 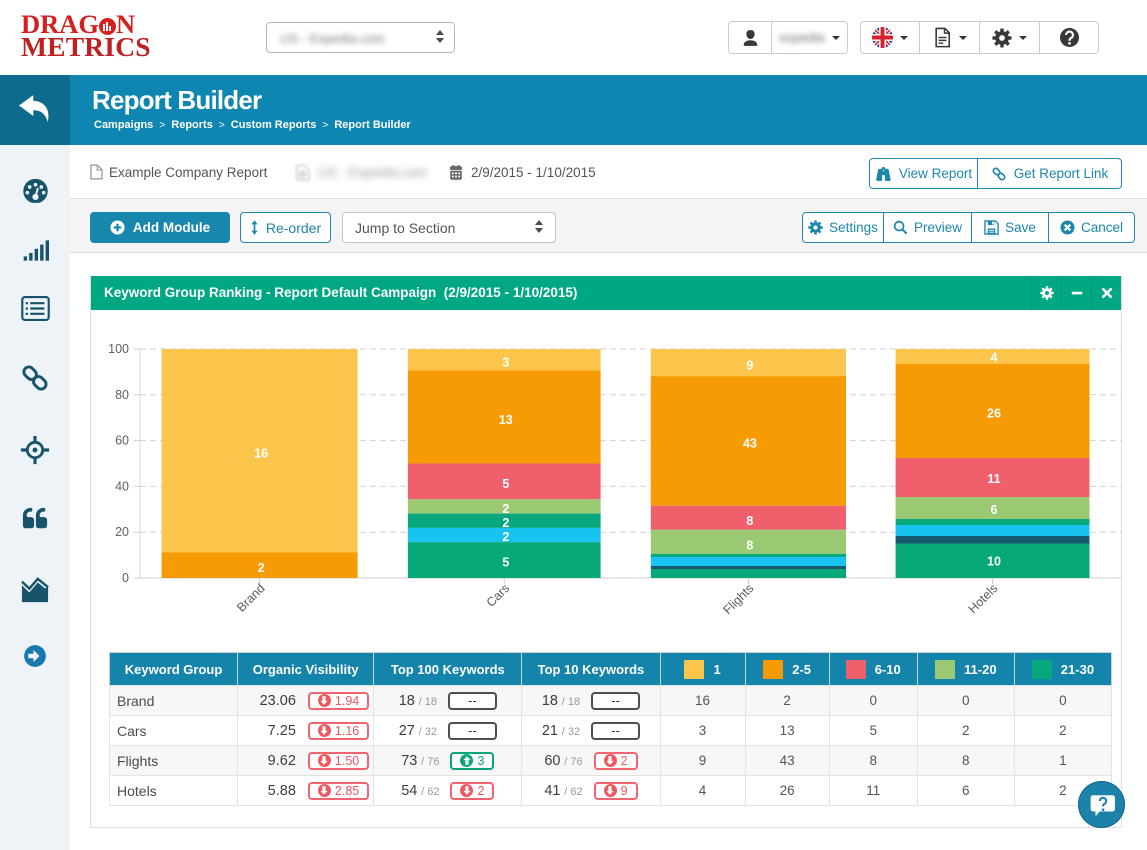 I want to click on svg-text: Cars, so click(x=498, y=595).